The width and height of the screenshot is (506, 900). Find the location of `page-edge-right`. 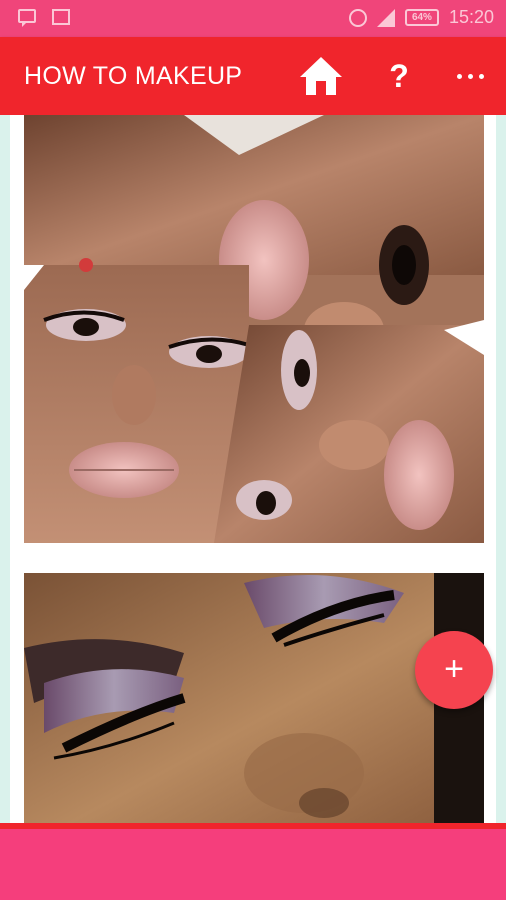

page-edge-right is located at coordinates (501, 469).